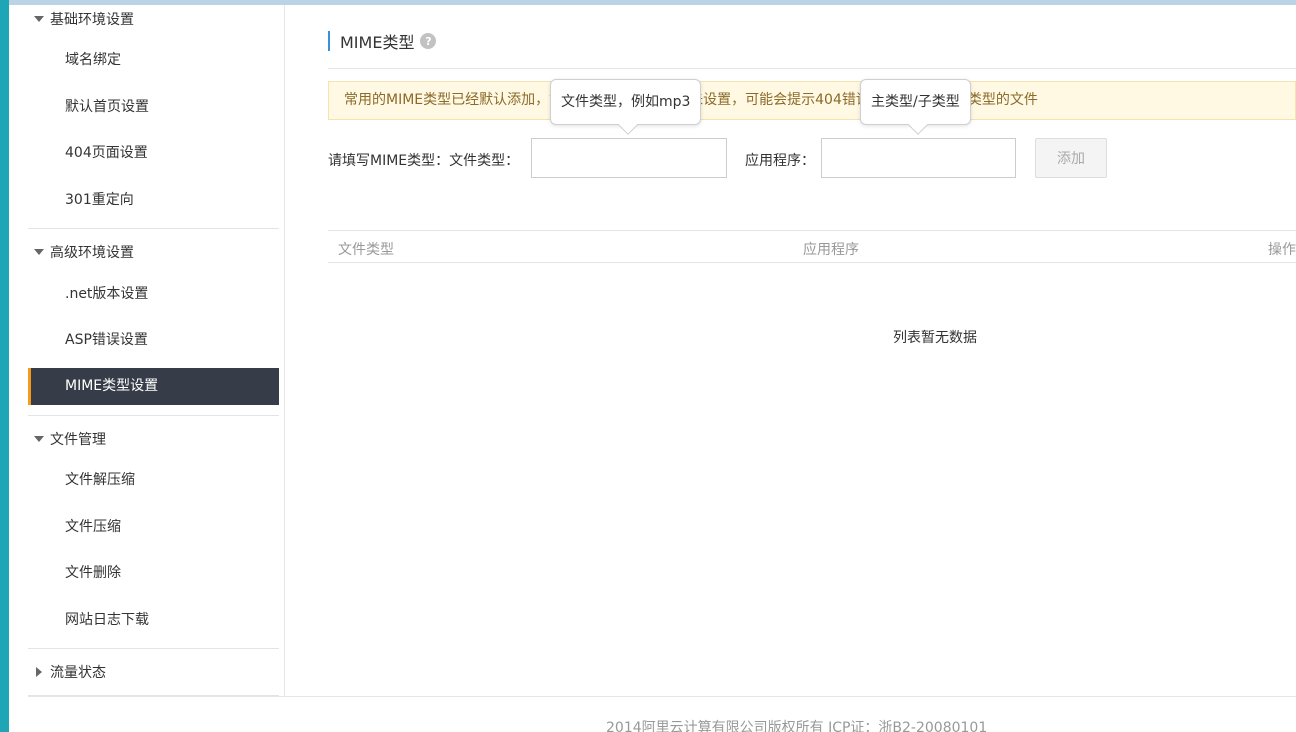  Describe the element at coordinates (153, 252) in the screenshot. I see `sidebar-group-advanced-env: 高级环境设置` at that location.